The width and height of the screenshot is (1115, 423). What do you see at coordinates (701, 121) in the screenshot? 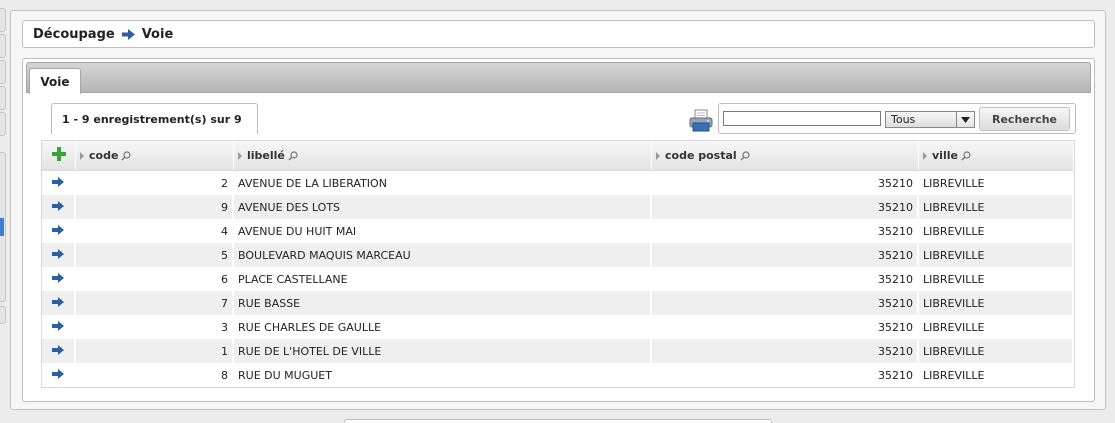
I see `printer-icon` at bounding box center [701, 121].